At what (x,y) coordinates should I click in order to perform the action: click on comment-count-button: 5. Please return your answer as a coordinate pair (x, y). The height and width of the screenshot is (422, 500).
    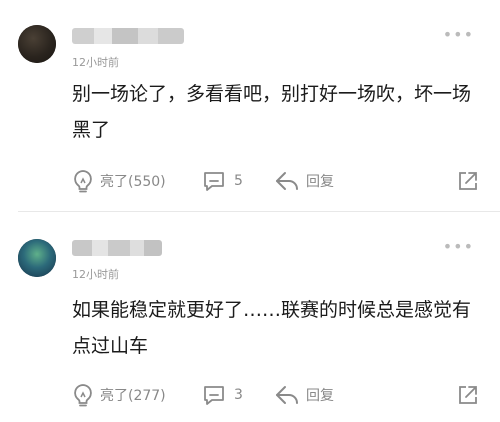
    Looking at the image, I should click on (222, 181).